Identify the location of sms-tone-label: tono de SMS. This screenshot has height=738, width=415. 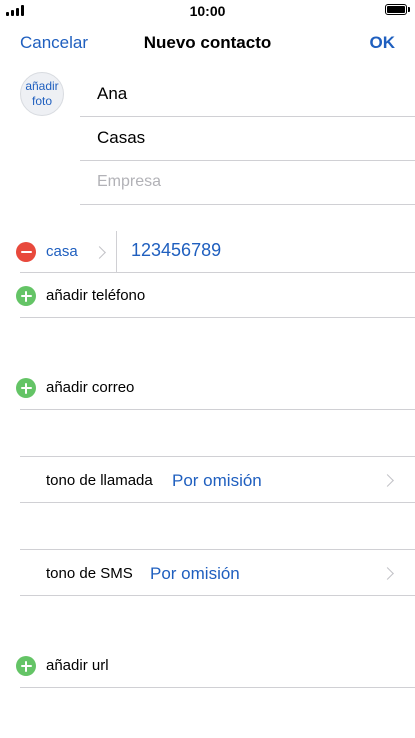
(89, 573).